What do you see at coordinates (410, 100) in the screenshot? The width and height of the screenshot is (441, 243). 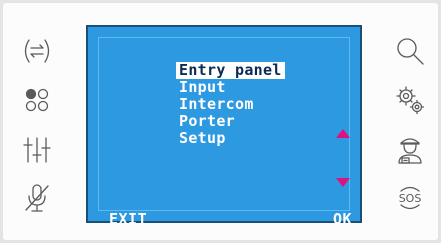 I see `settings-gears-icon` at bounding box center [410, 100].